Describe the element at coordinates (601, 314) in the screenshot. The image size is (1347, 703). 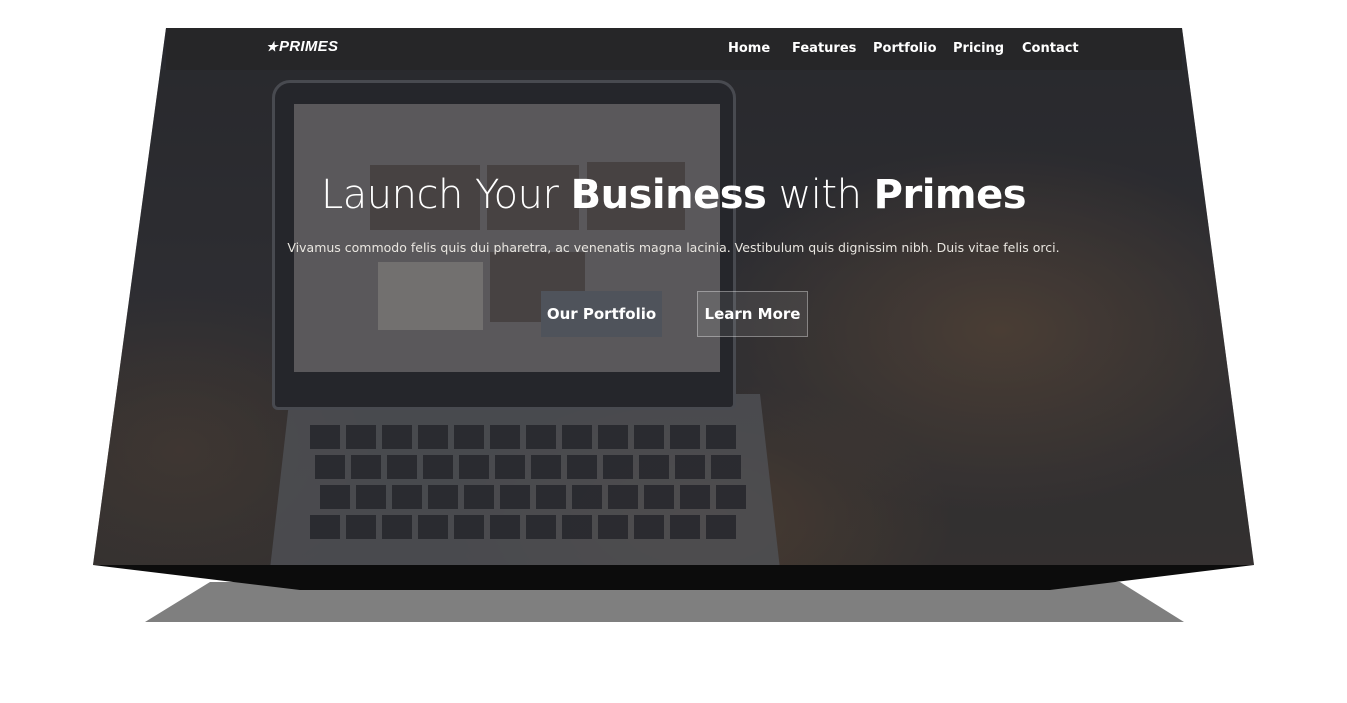
I see `our-portfolio-button: Our Portfolio` at that location.